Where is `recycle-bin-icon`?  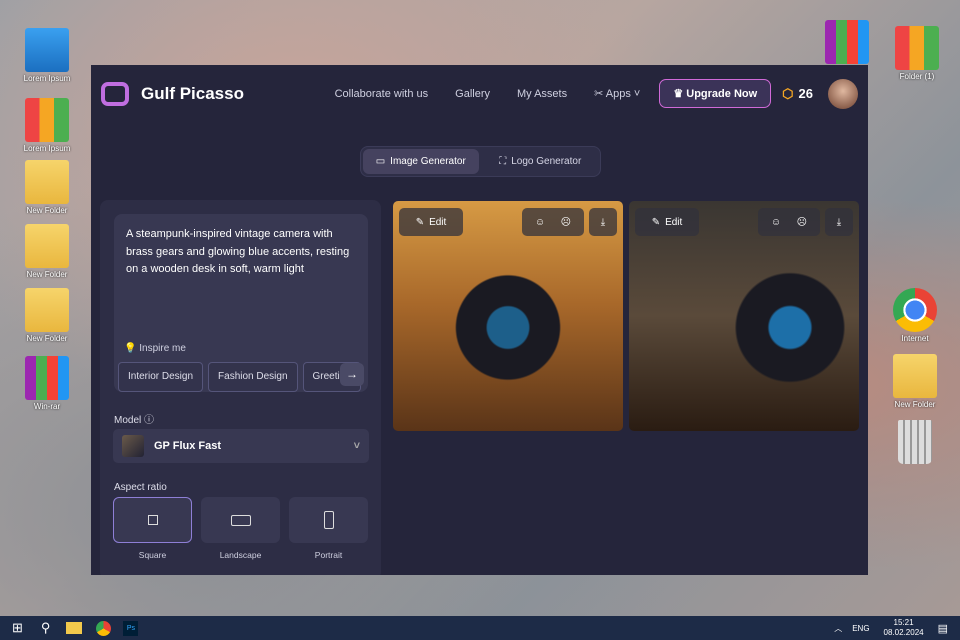 recycle-bin-icon is located at coordinates (915, 442).